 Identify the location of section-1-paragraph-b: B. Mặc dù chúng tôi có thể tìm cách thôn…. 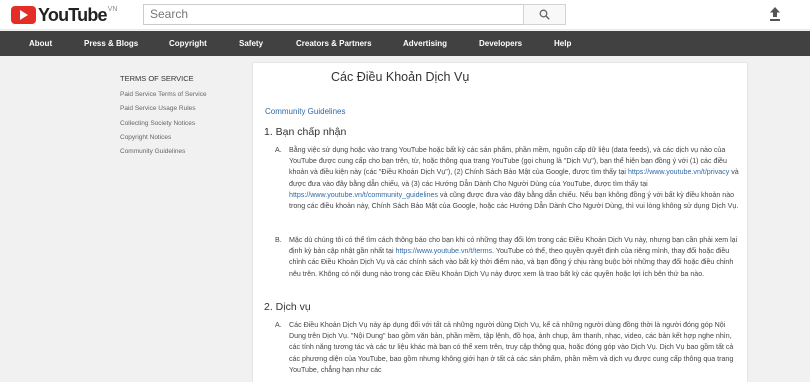
(509, 257).